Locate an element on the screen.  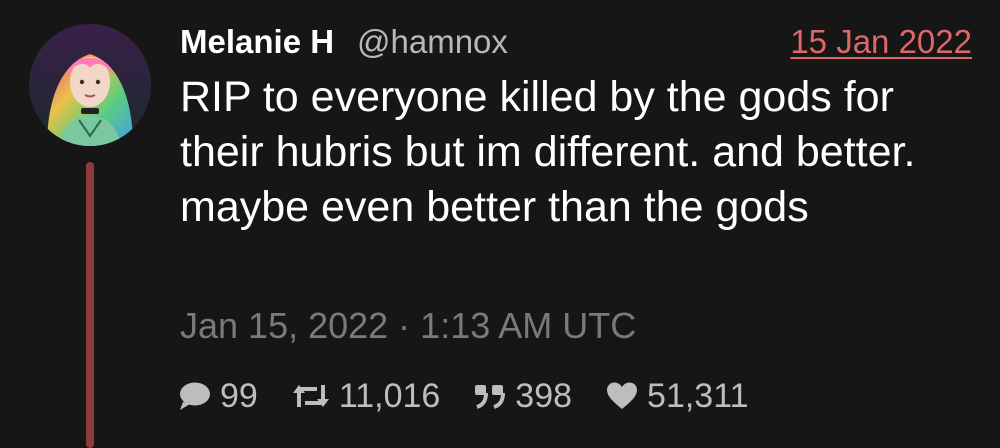
retweet-icon is located at coordinates (311, 396).